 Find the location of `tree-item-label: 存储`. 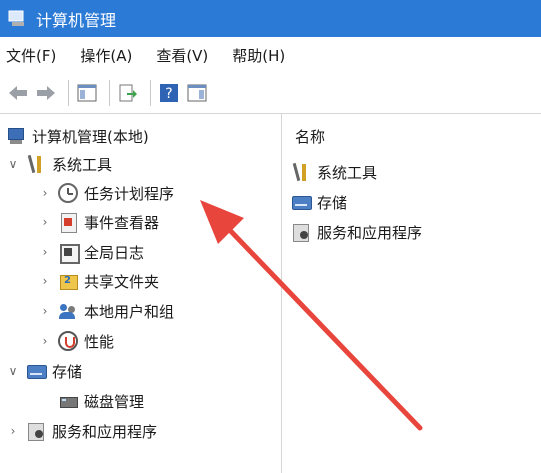

tree-item-label: 存储 is located at coordinates (67, 371).